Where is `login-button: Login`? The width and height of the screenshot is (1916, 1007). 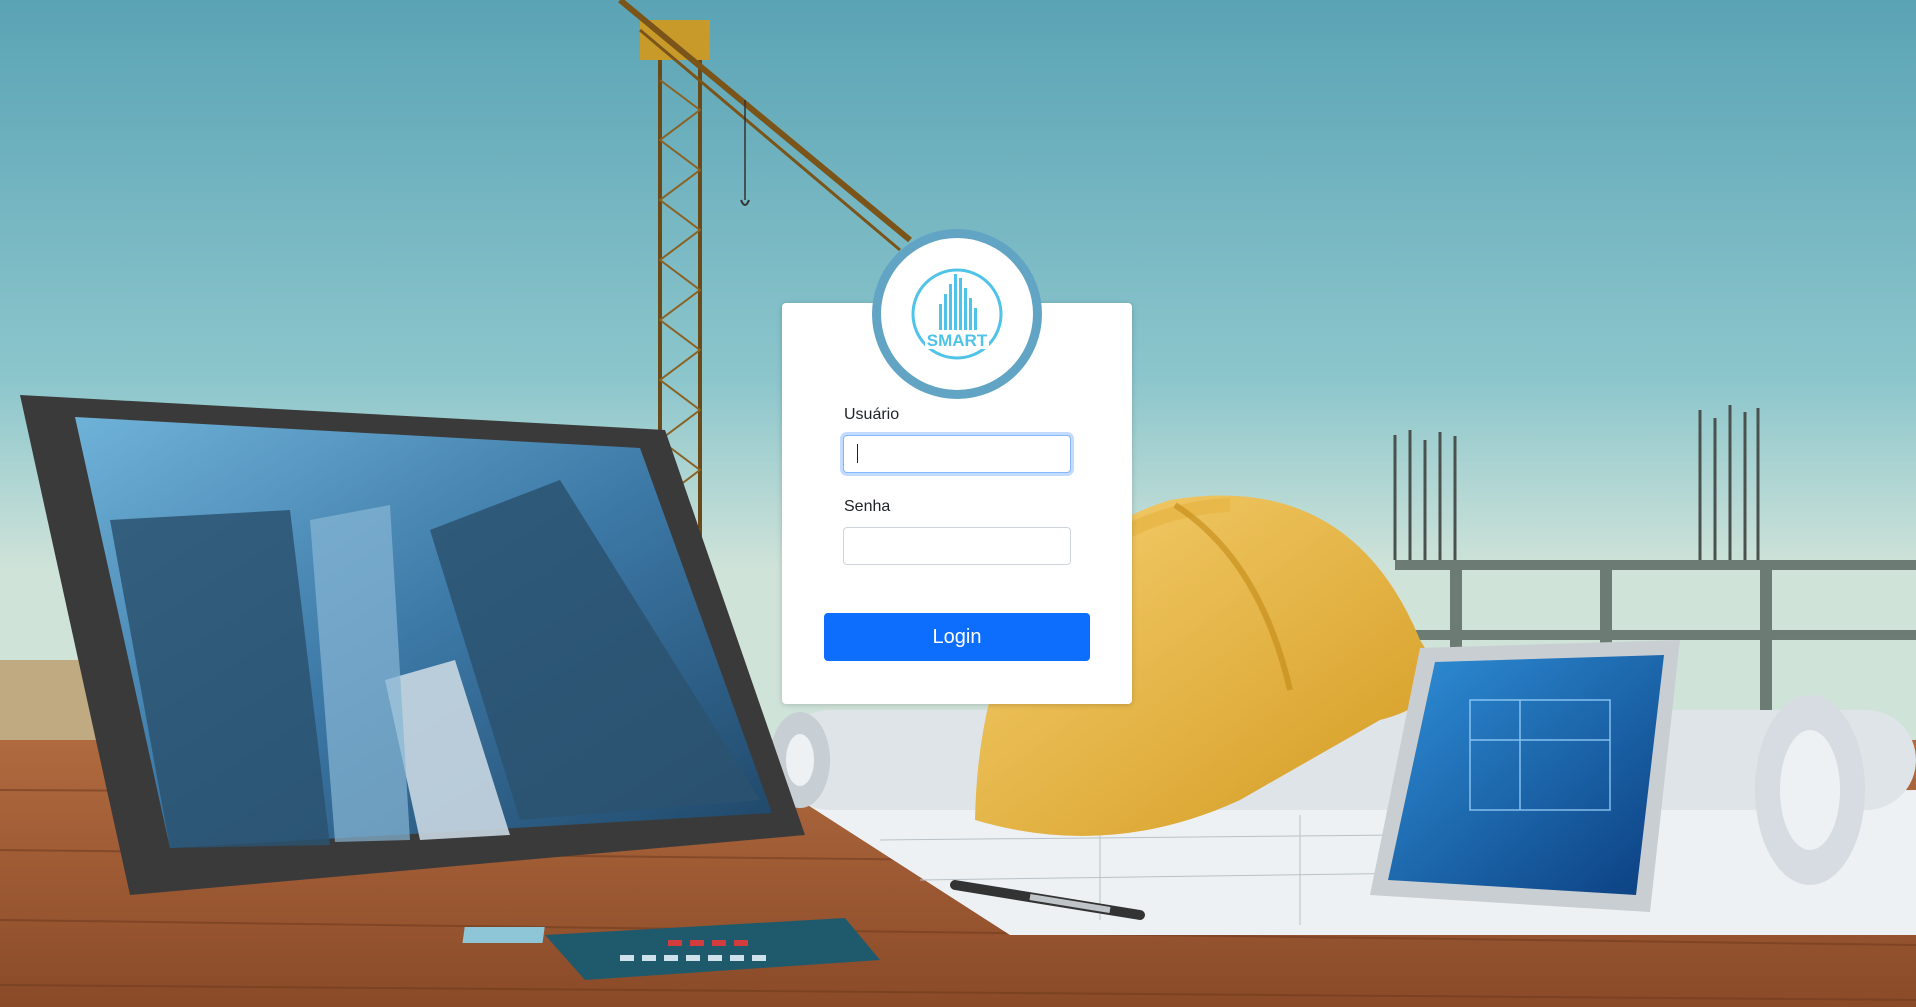
login-button: Login is located at coordinates (957, 637).